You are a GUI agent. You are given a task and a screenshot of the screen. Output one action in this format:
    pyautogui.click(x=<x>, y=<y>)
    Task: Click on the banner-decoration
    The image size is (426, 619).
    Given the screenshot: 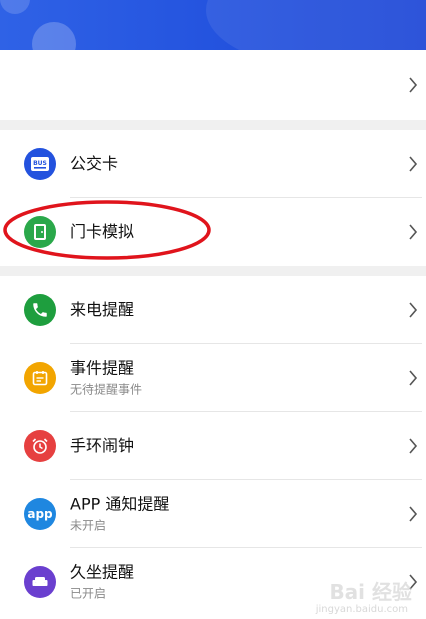 What is the action you would take?
    pyautogui.click(x=316, y=25)
    